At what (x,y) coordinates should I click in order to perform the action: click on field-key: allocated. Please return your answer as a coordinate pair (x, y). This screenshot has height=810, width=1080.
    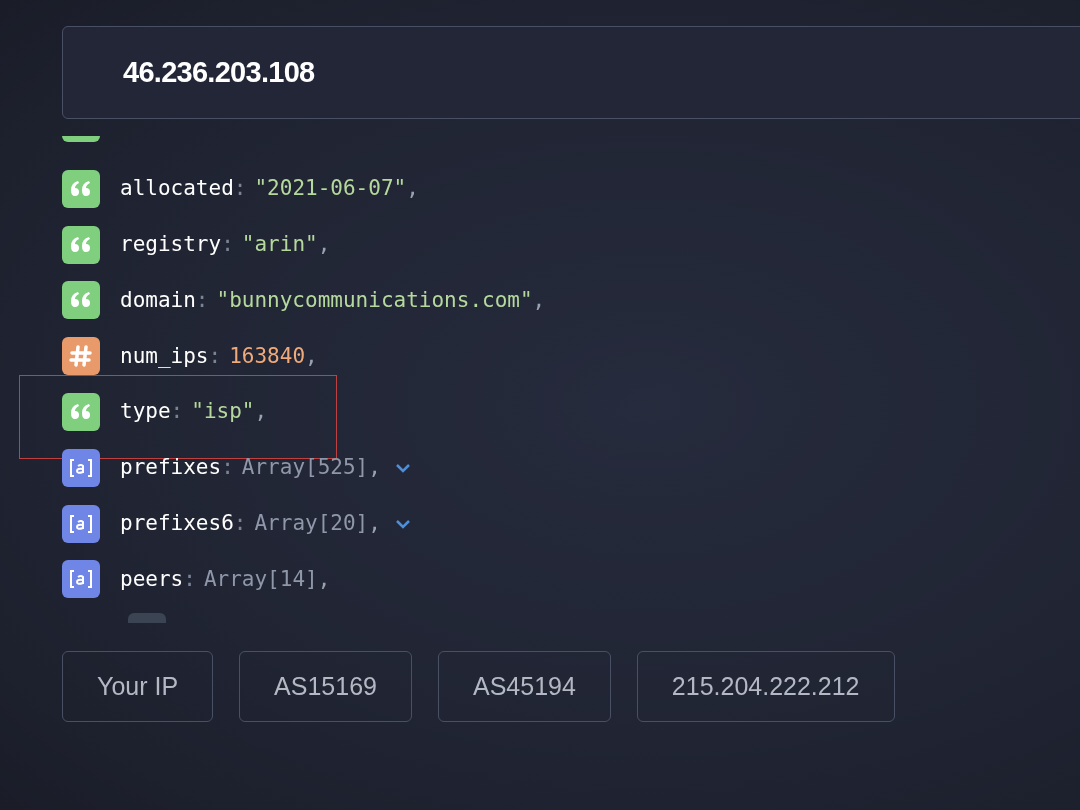
    Looking at the image, I should click on (177, 189).